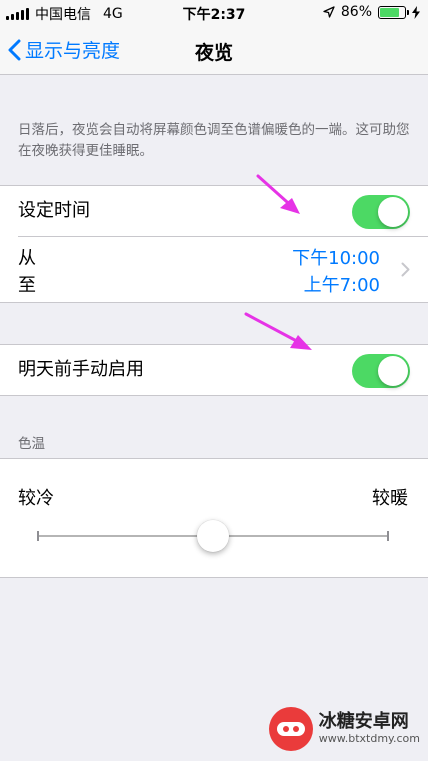  I want to click on page-title: 夜览, so click(213, 53).